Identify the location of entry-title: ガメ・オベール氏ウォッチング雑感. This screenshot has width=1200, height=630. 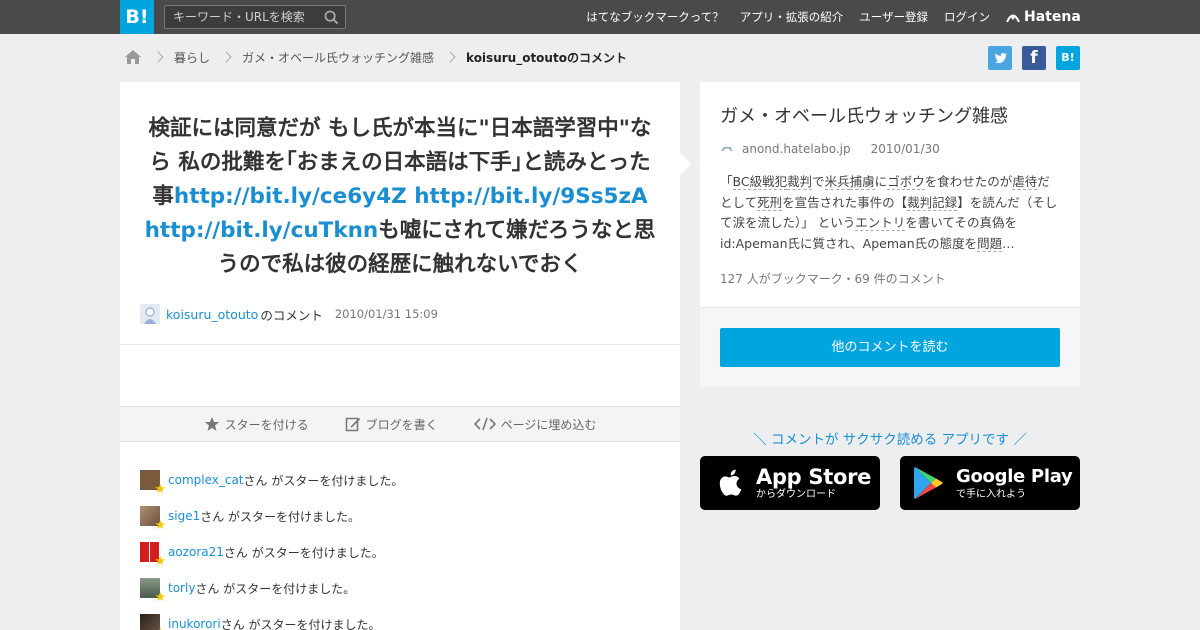
(864, 115).